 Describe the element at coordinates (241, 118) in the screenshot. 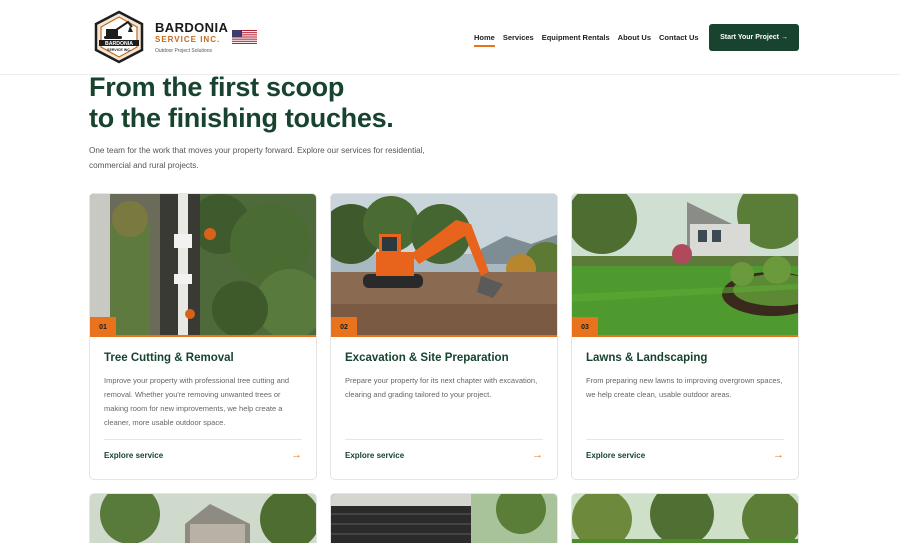

I see `hero-heading-line2: to the finishing touches.` at that location.